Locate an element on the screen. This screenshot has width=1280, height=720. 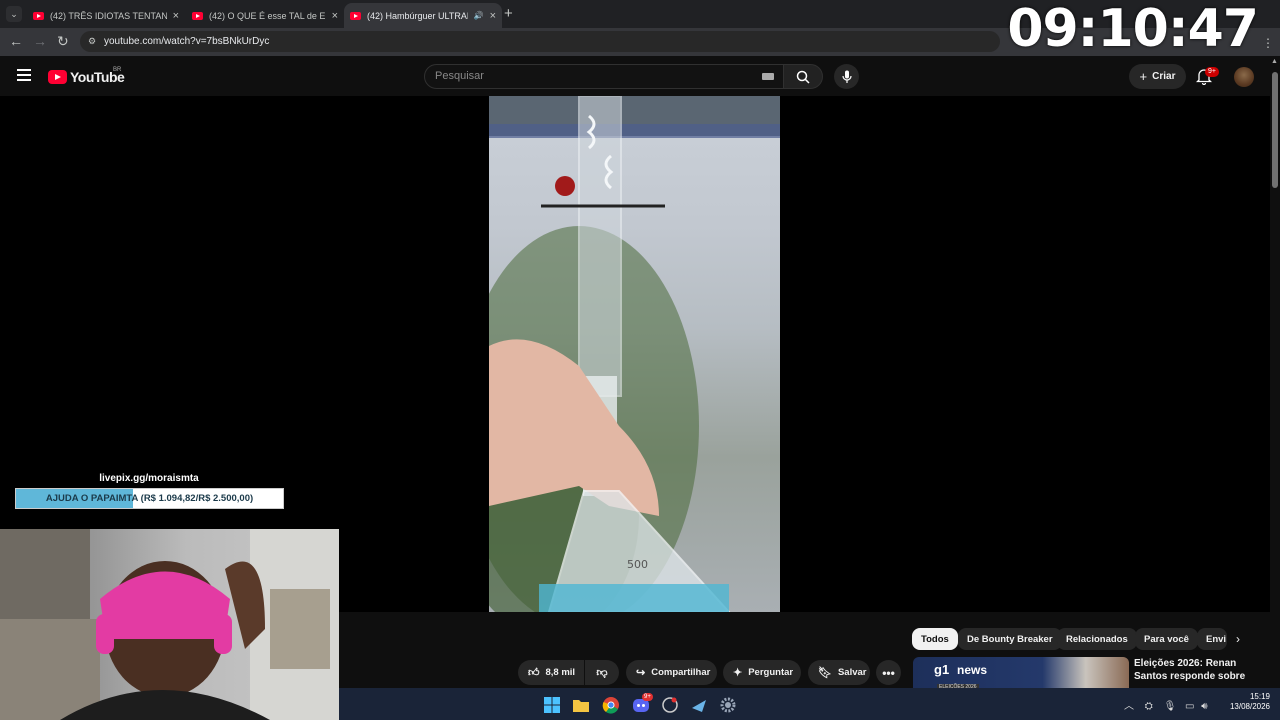
webcam-scene-illustration is located at coordinates (169, 624).